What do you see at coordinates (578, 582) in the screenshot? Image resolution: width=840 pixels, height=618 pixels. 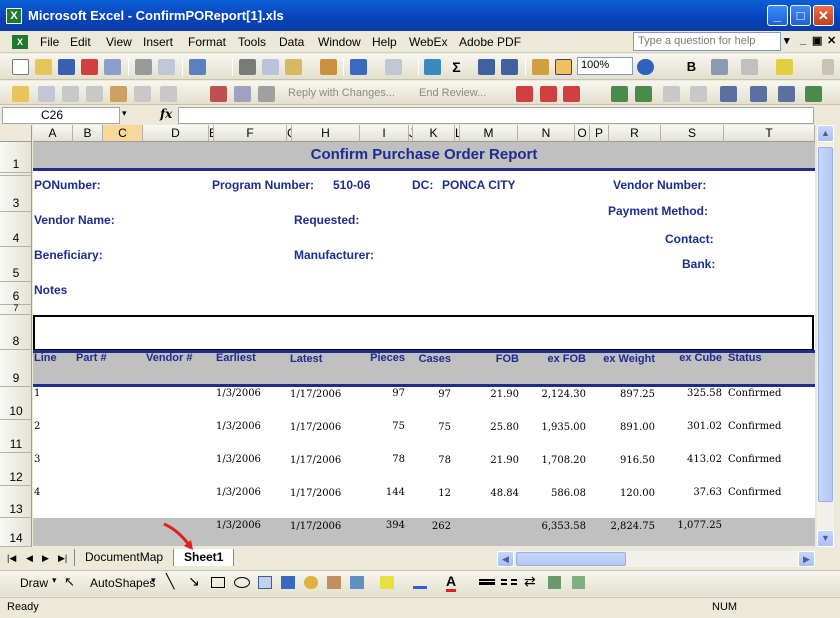 I see `3d-style-icon` at bounding box center [578, 582].